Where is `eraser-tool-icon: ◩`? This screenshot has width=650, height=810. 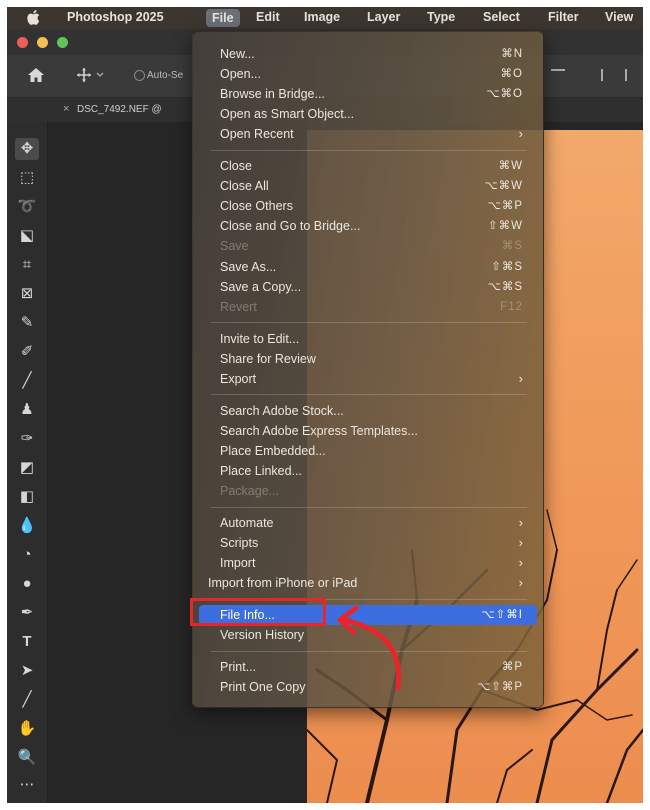 eraser-tool-icon: ◩ is located at coordinates (27, 468).